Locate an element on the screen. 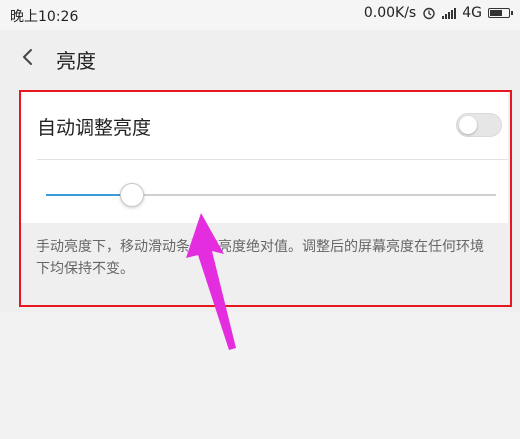  toggle-knob is located at coordinates (468, 125).